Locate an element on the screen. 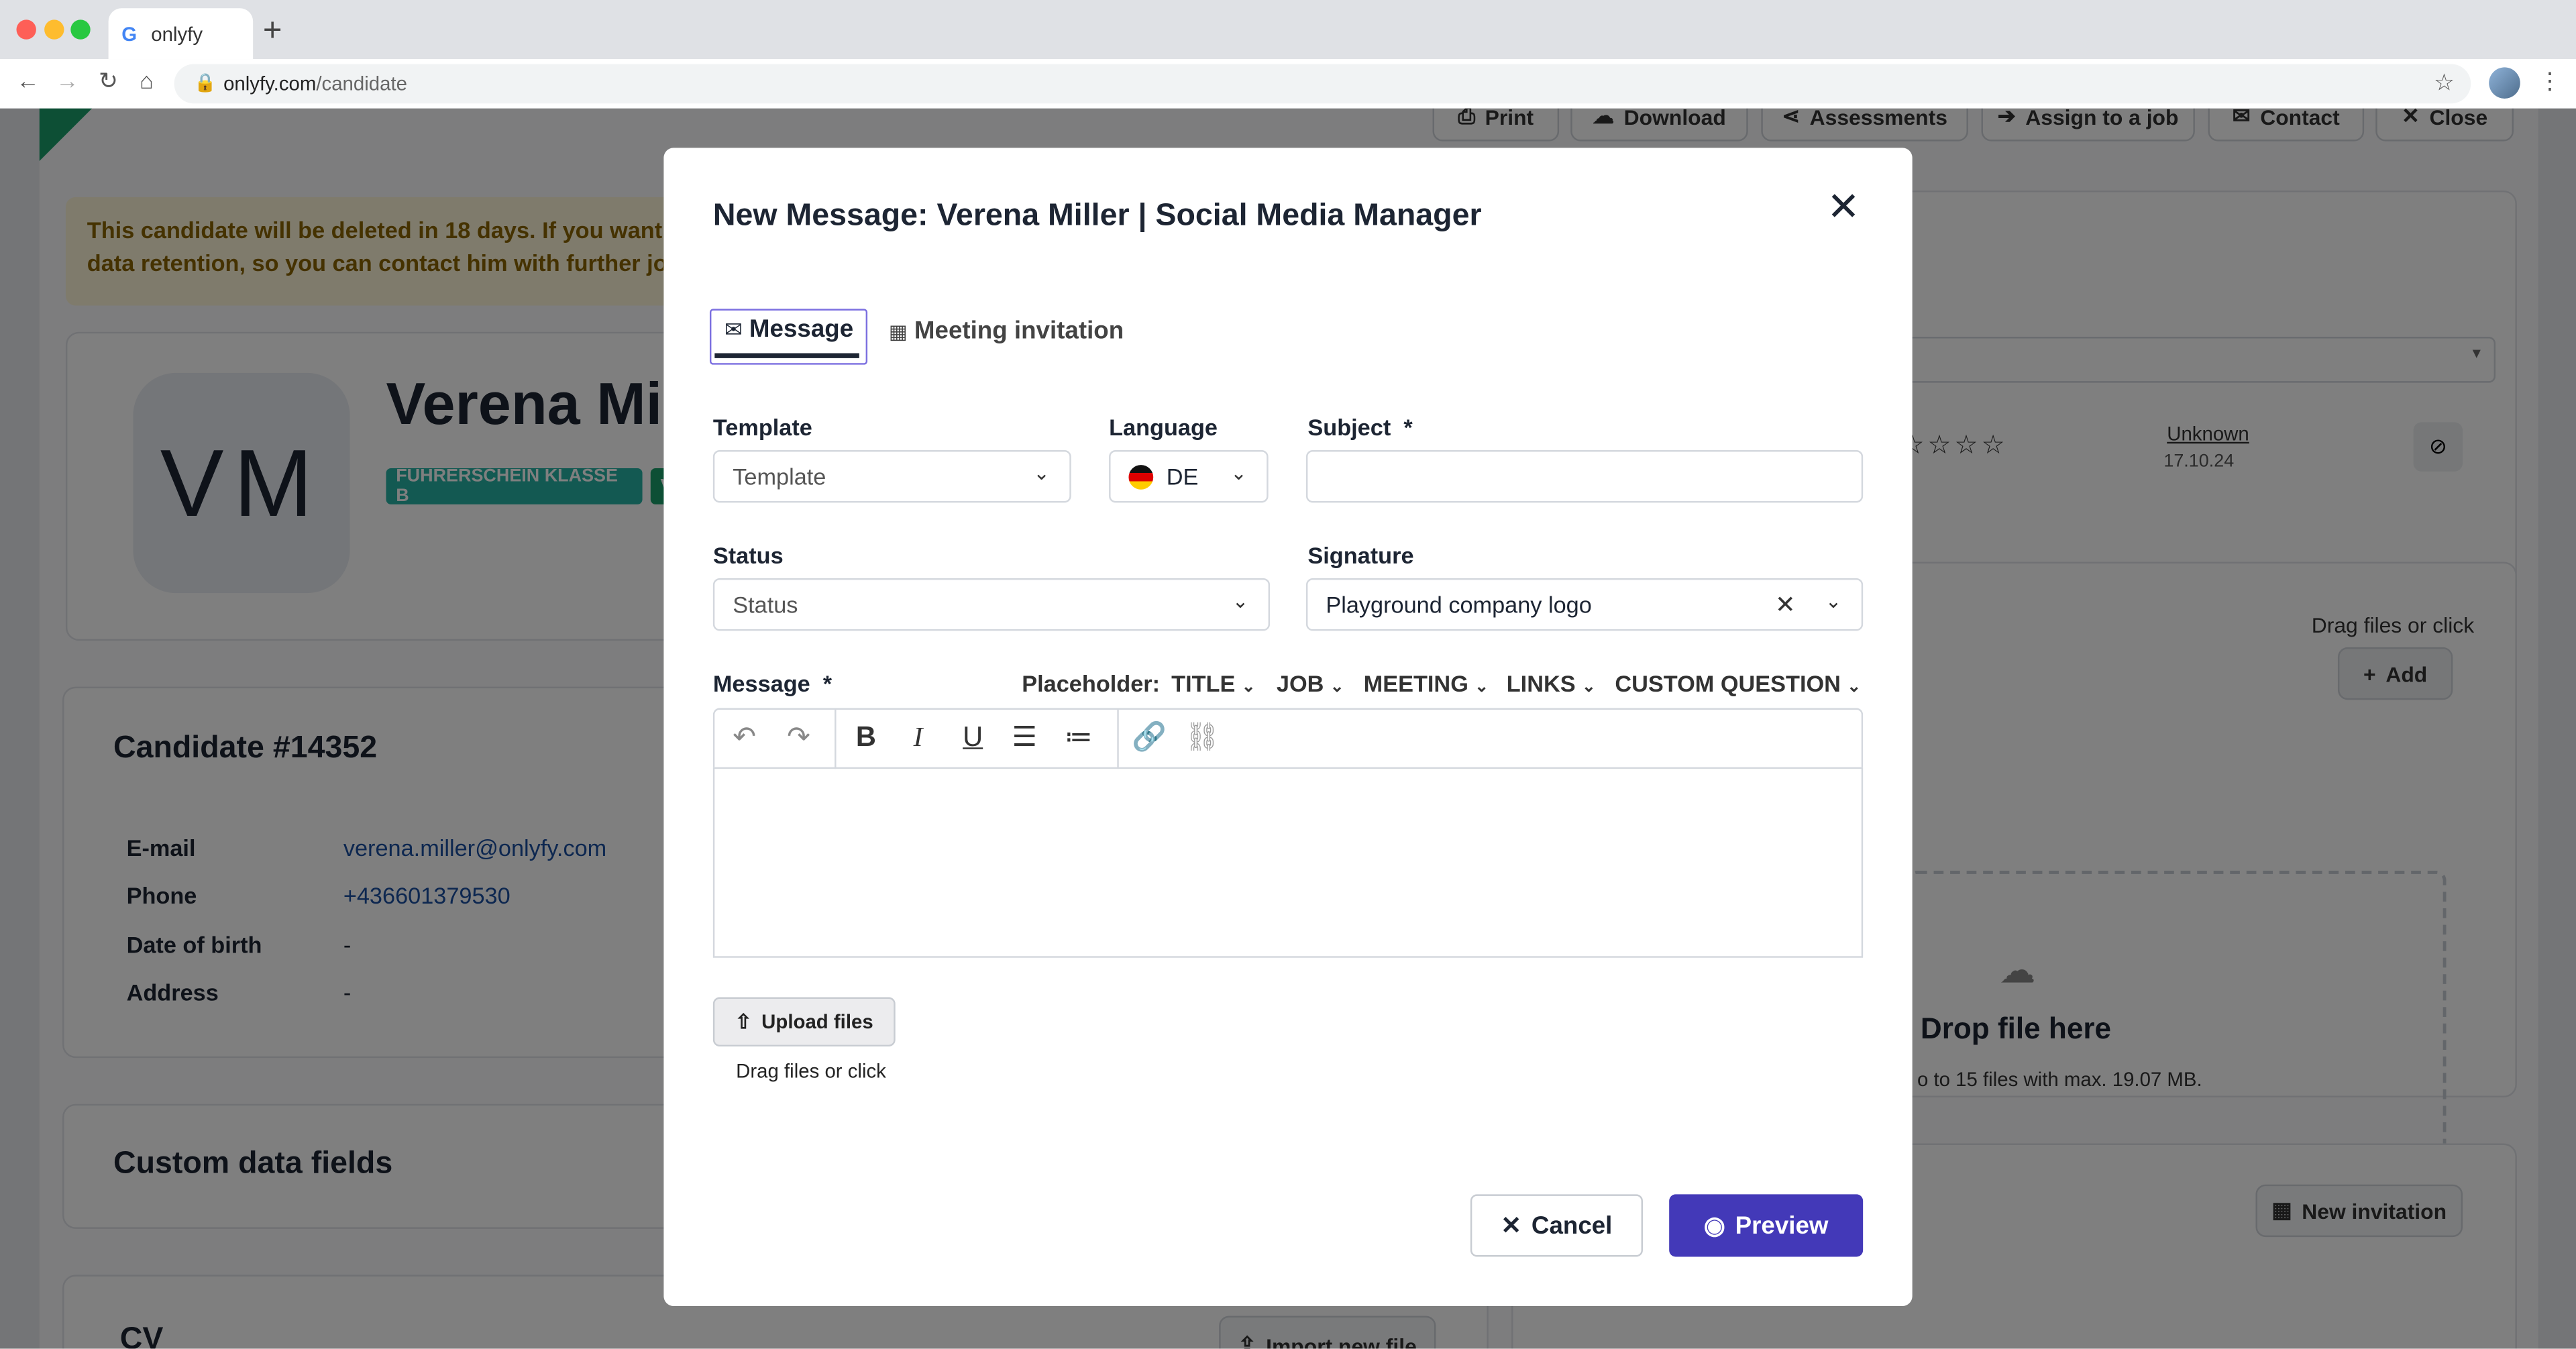 The width and height of the screenshot is (2576, 1349). close-icon: ✕ is located at coordinates (1511, 1226).